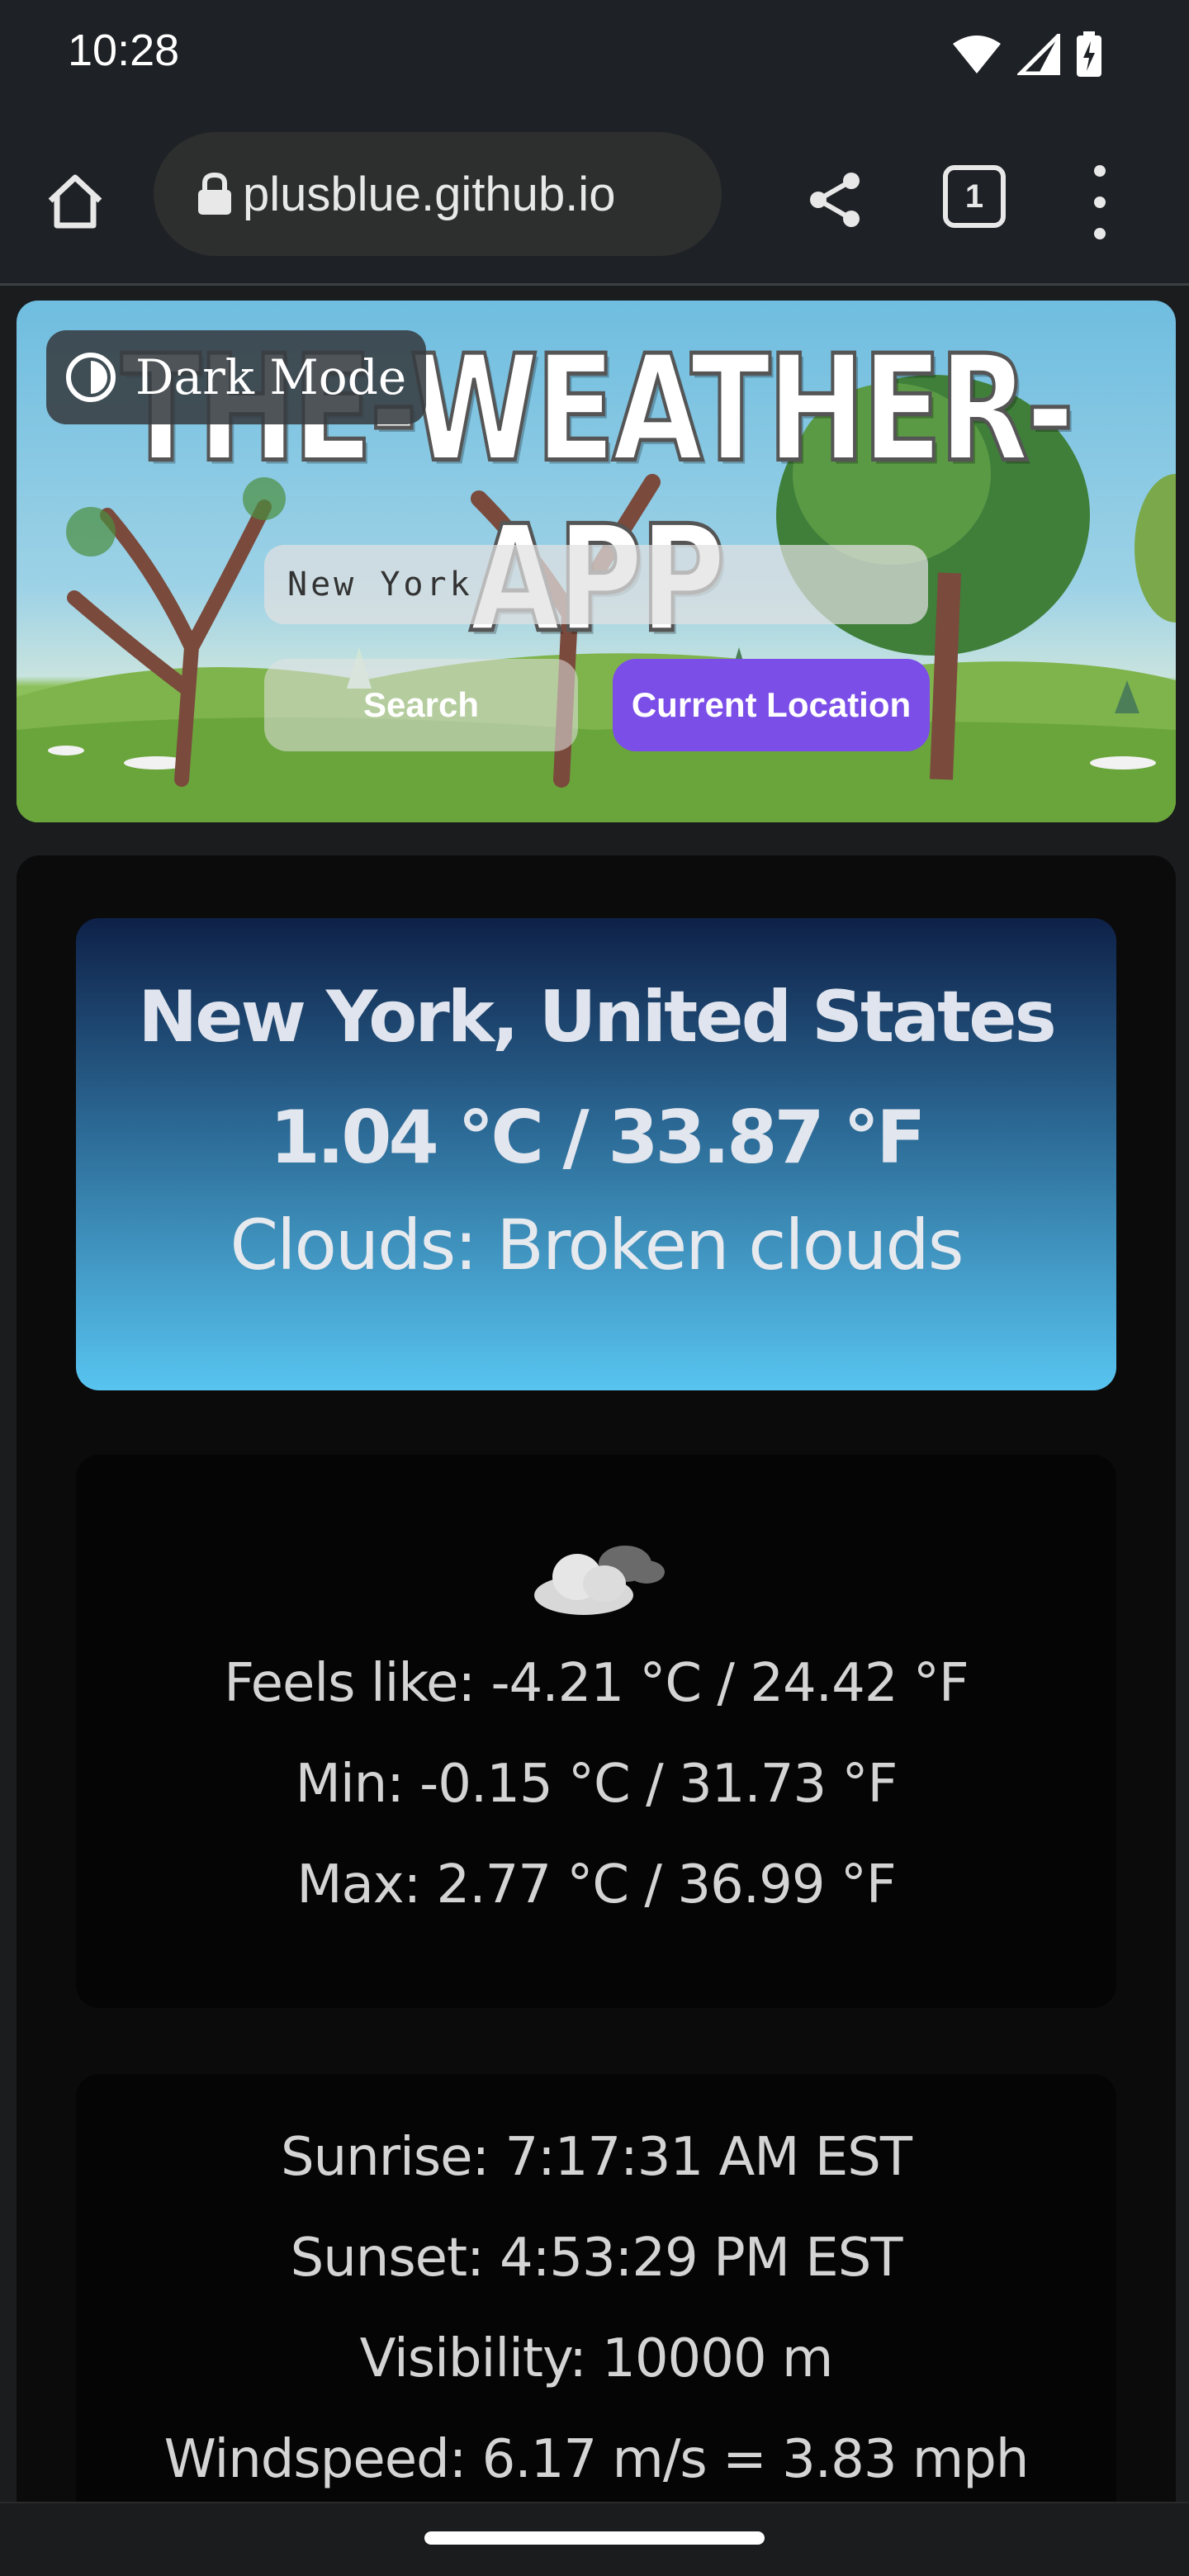 Image resolution: width=1189 pixels, height=2576 pixels. I want to click on current-location-button: Current Location, so click(771, 705).